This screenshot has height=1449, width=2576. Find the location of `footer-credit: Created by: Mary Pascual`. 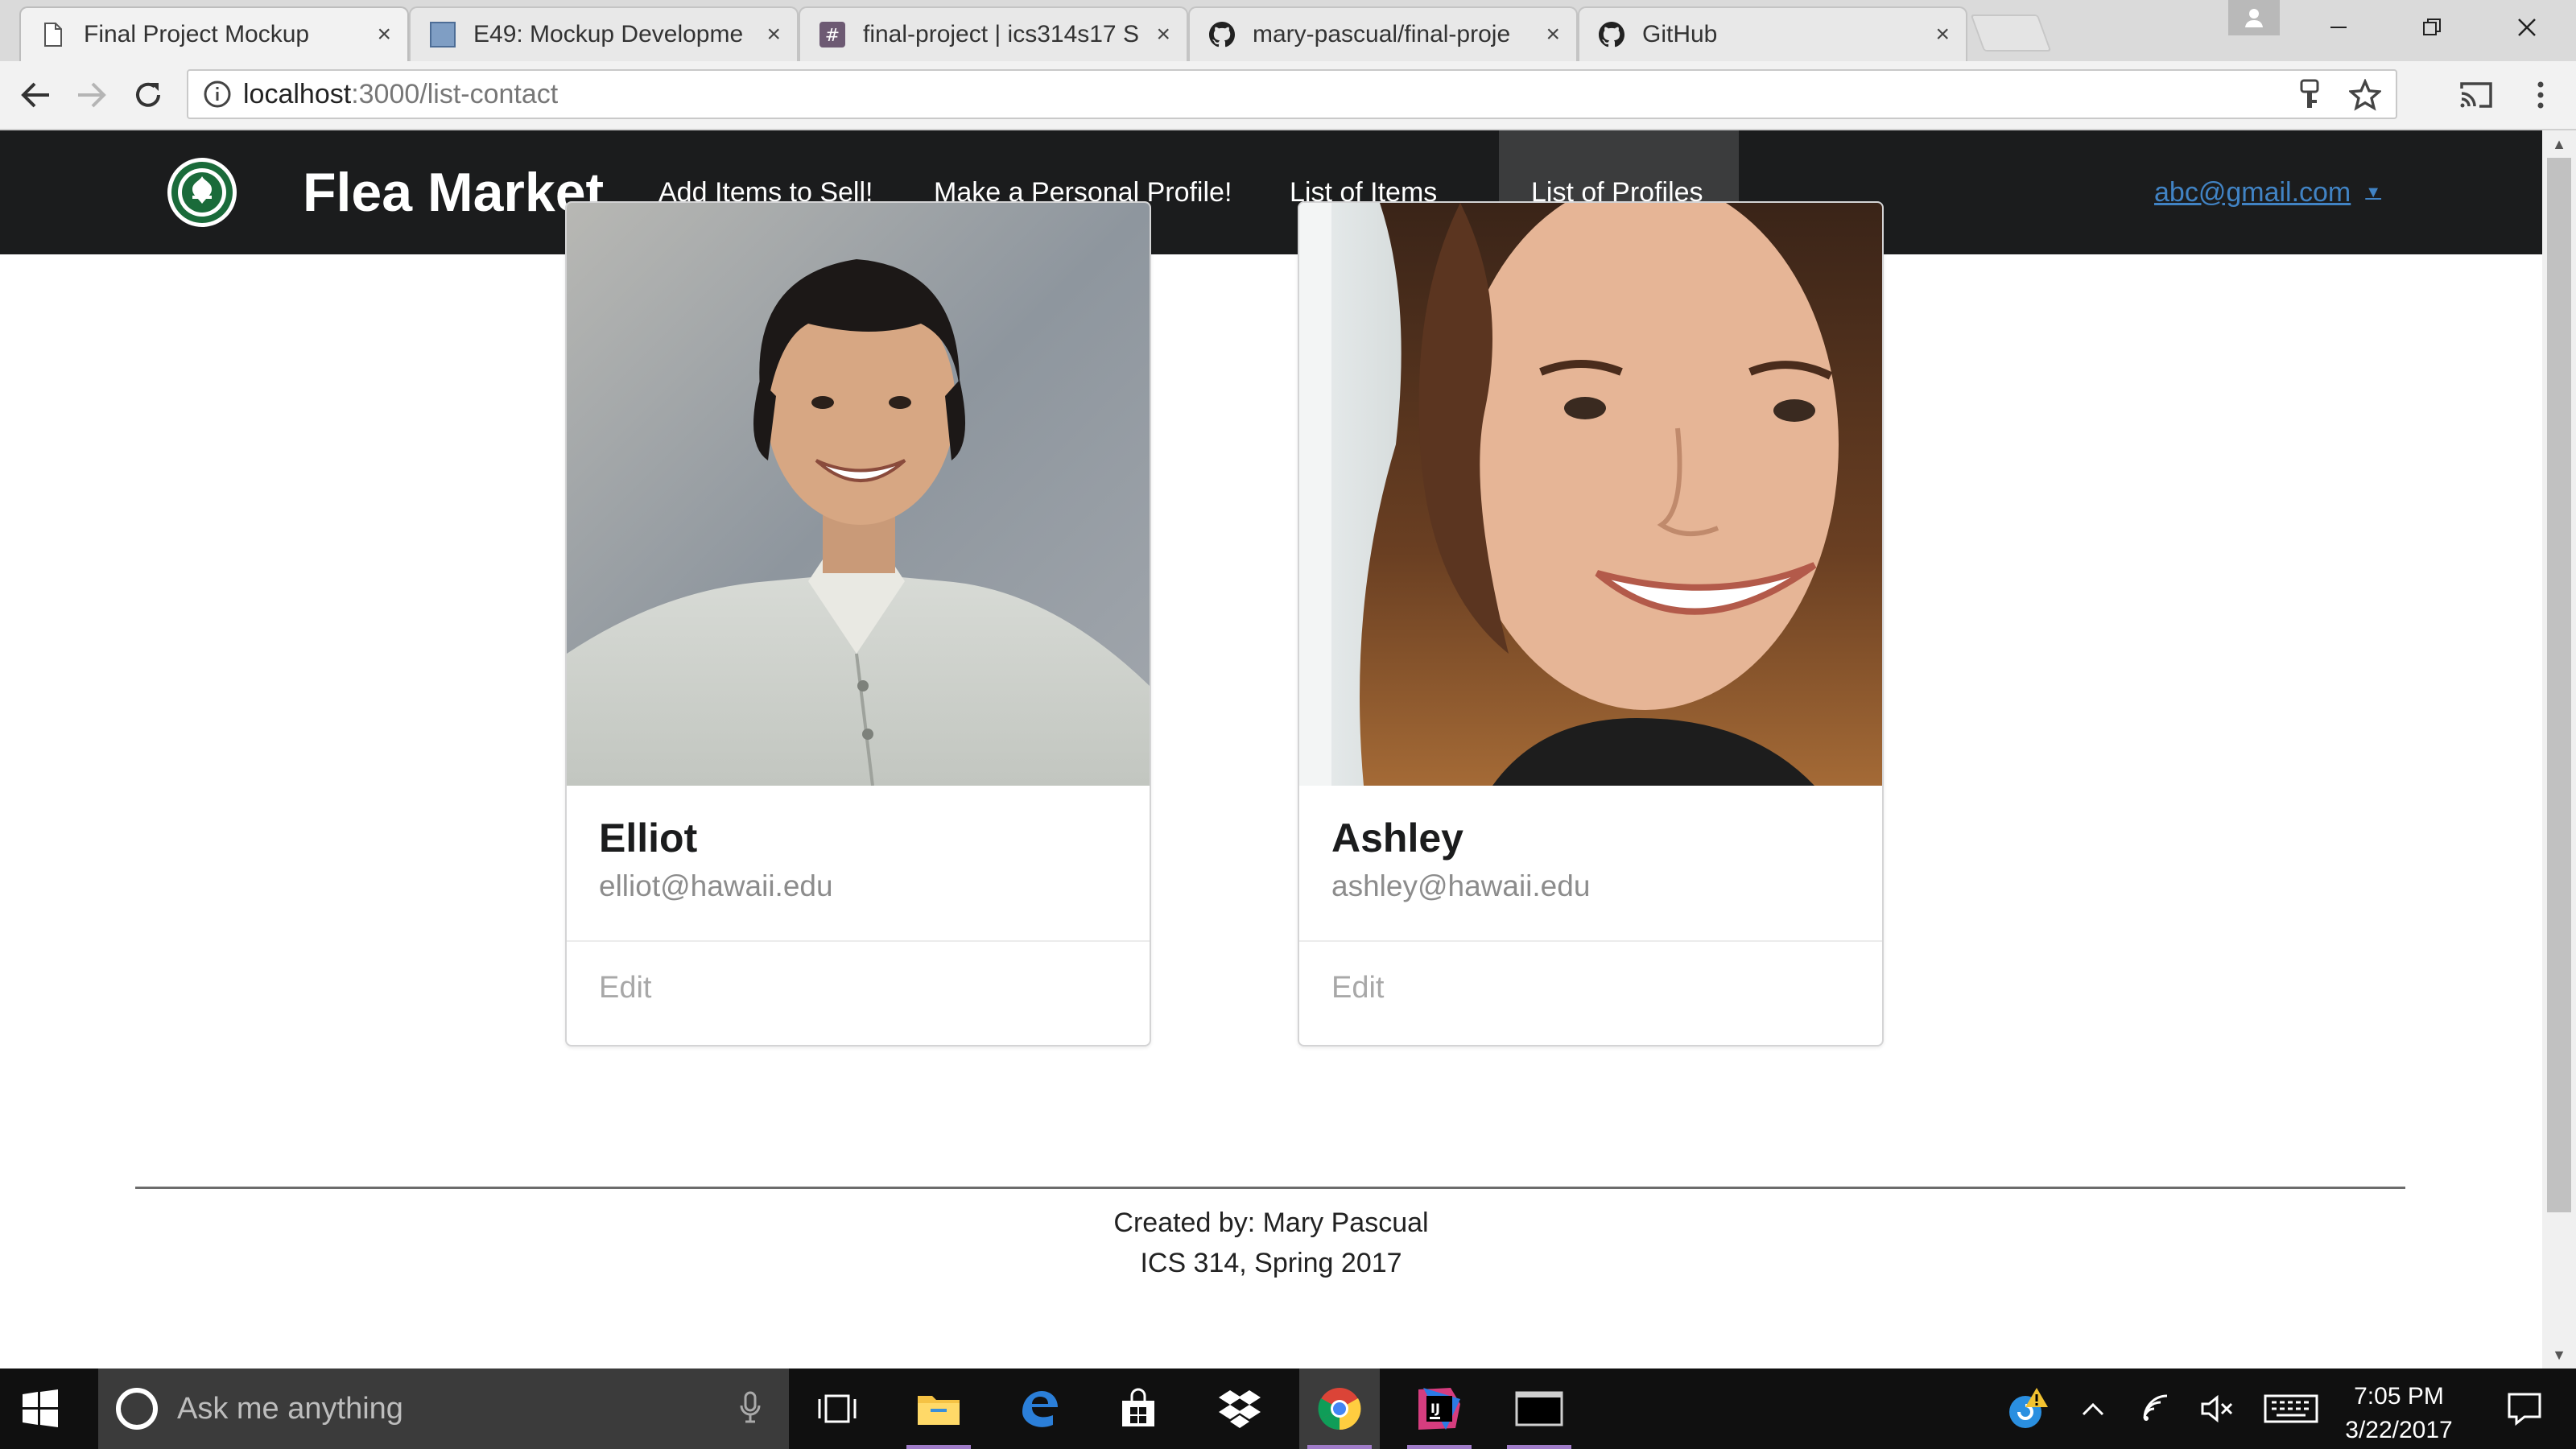

footer-credit: Created by: Mary Pascual is located at coordinates (1271, 1223).